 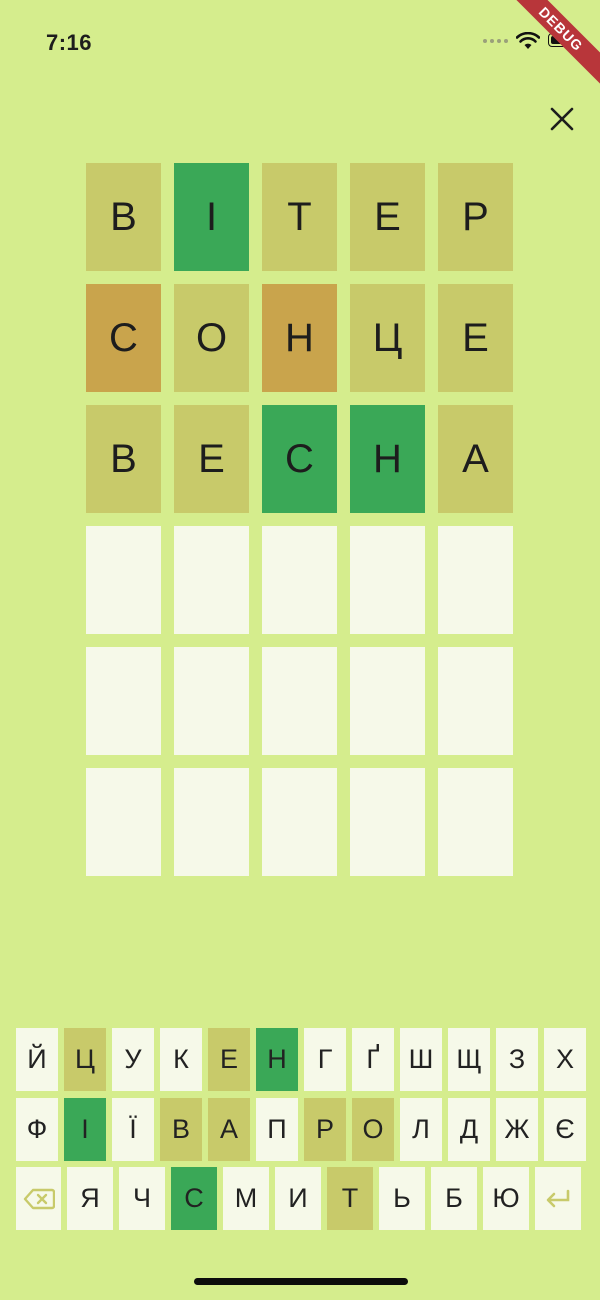 I want to click on key-ш: Ш, so click(x=421, y=1059).